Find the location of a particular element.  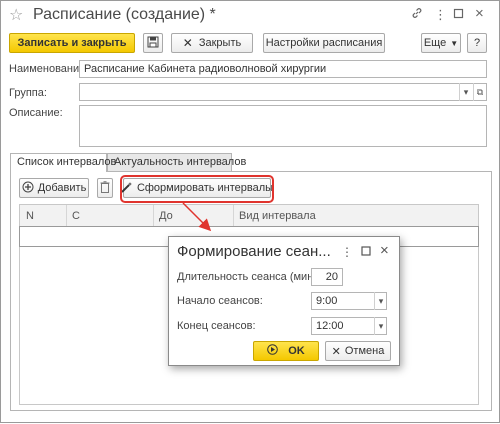

ok-label: OK is located at coordinates (296, 351).